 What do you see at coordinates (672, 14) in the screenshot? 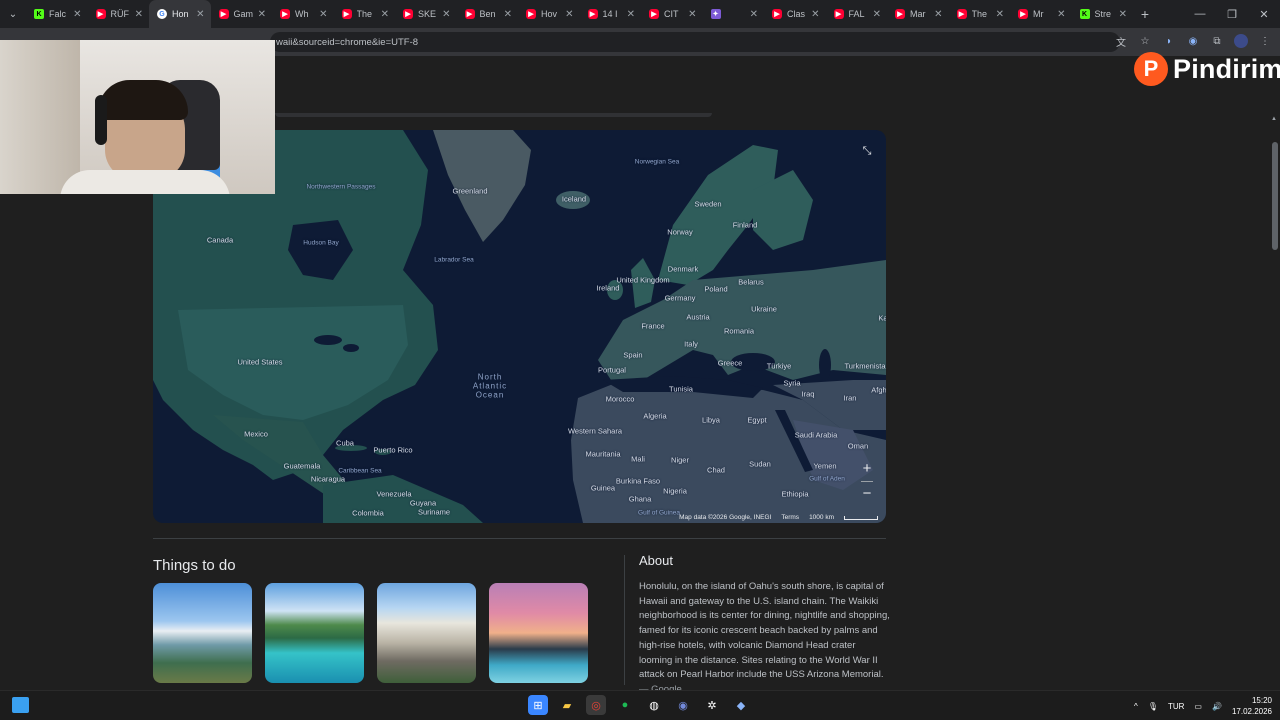
I see `browser-tab: ▶ CIT ✕` at bounding box center [672, 14].